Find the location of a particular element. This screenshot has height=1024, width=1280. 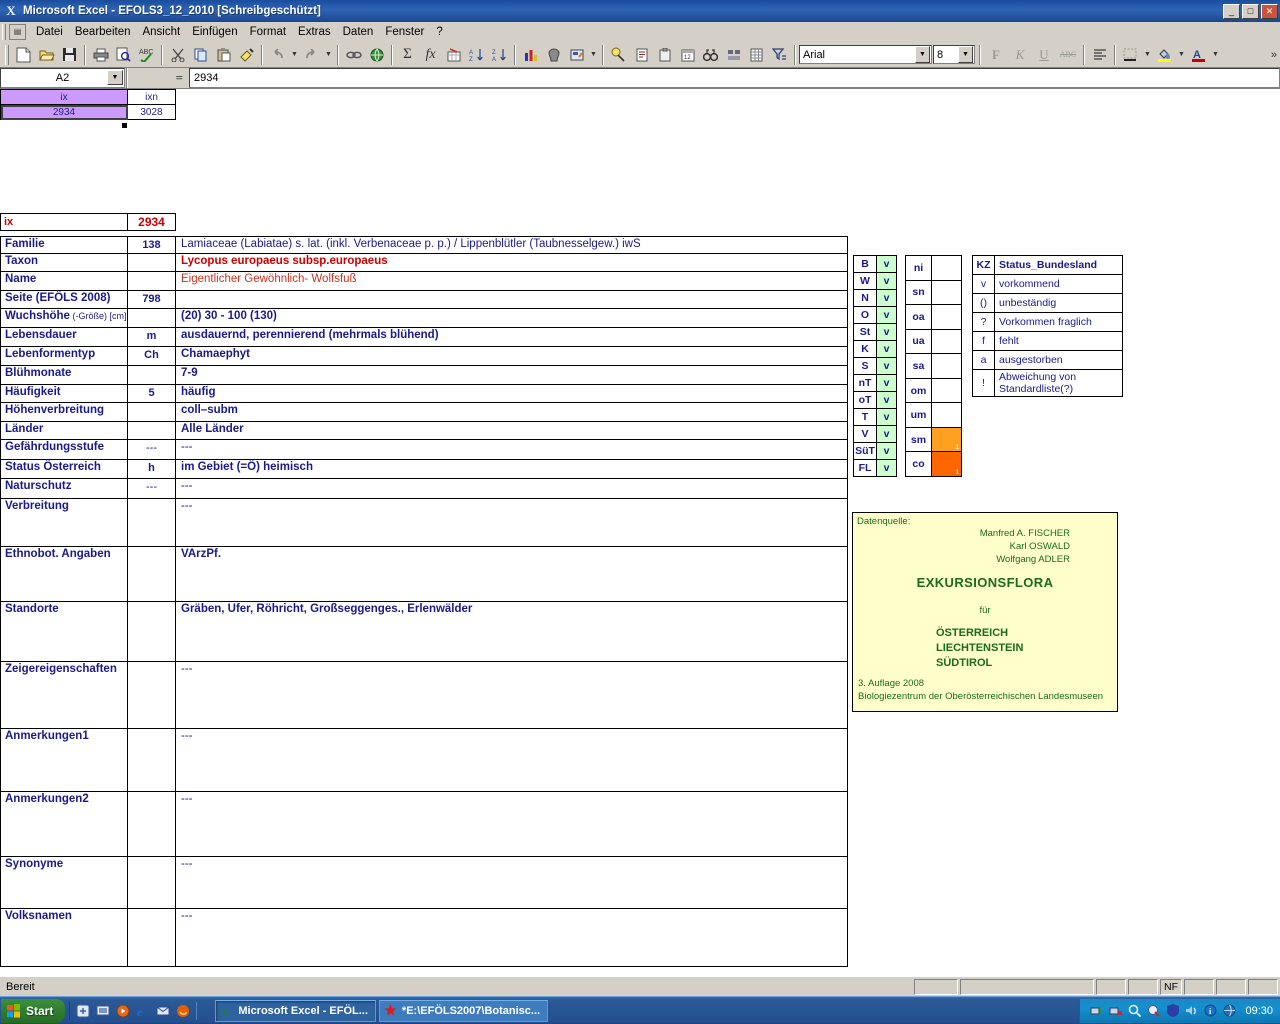

menu-daten: Daten is located at coordinates (358, 32).